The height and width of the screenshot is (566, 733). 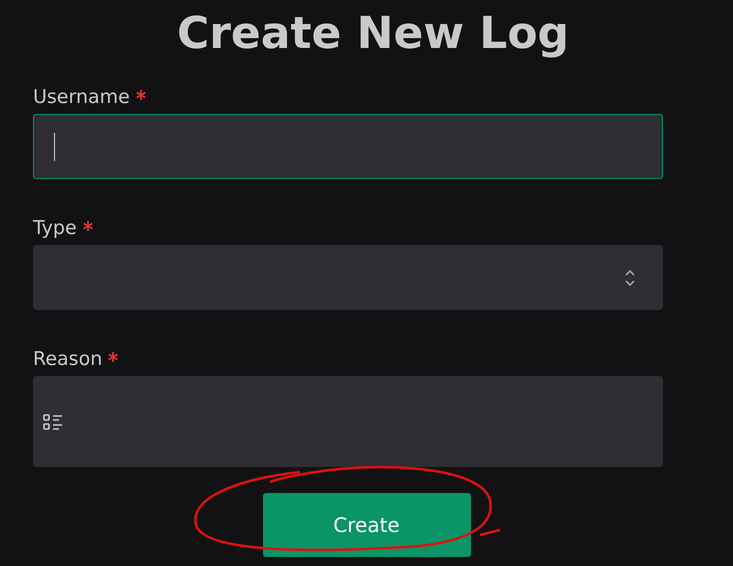 What do you see at coordinates (54, 146) in the screenshot?
I see `text-cursor` at bounding box center [54, 146].